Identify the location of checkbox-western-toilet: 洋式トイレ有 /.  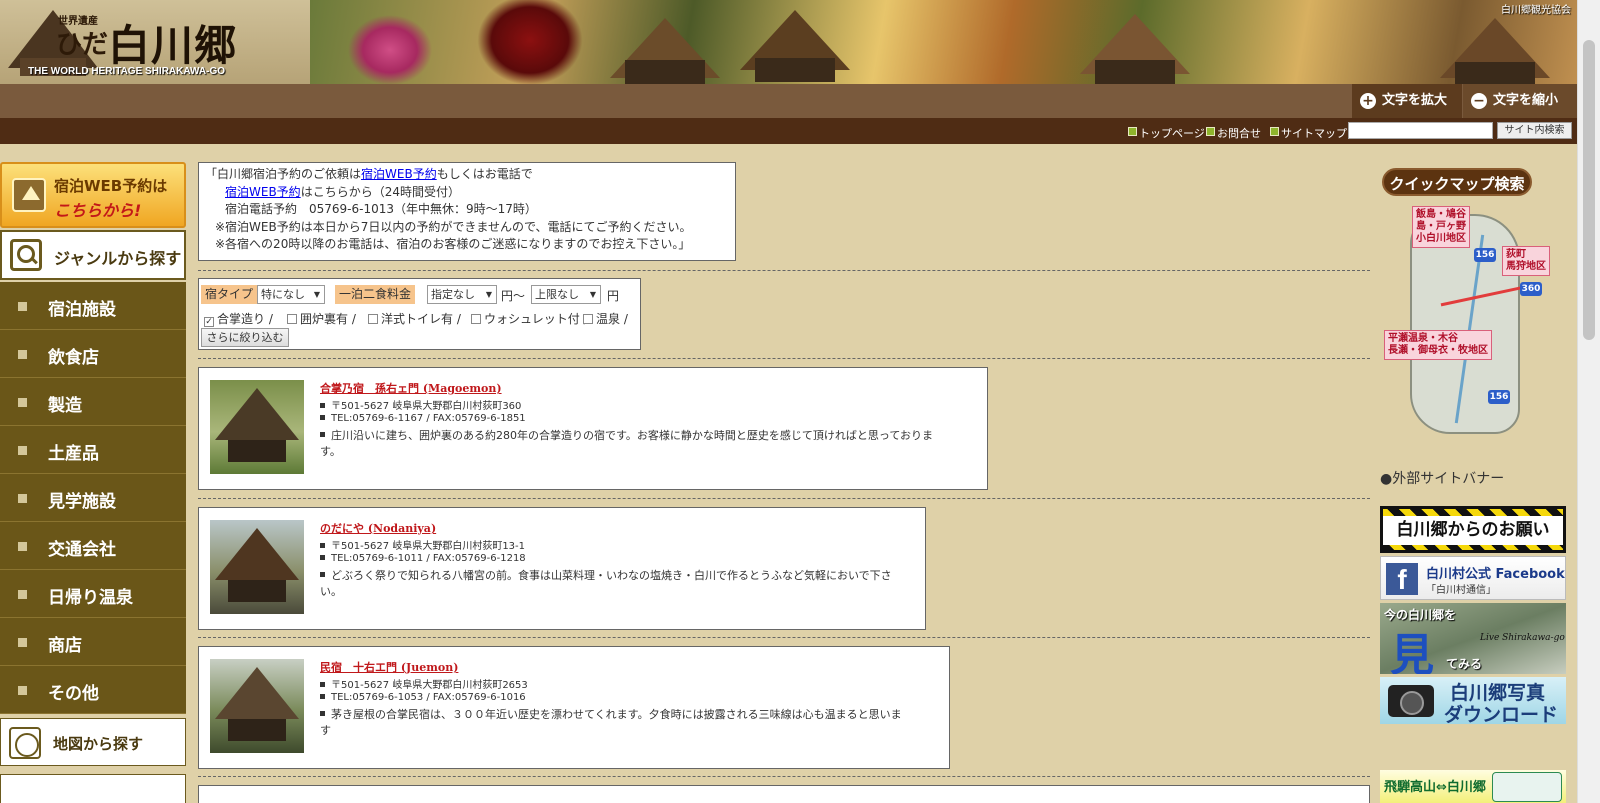
(414, 318).